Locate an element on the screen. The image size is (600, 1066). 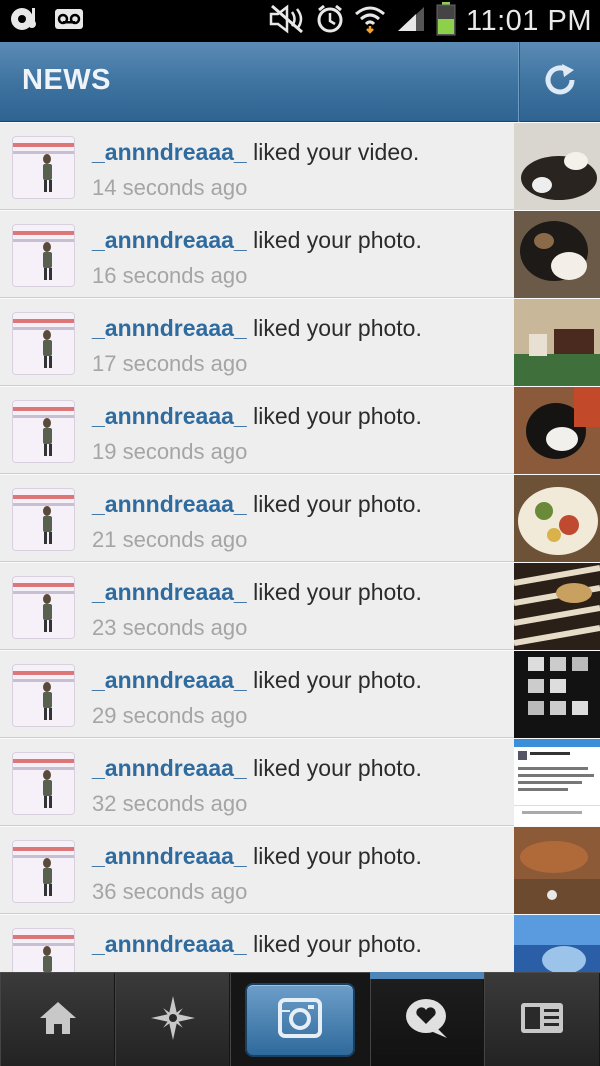
timestamp: 23 seconds ago is located at coordinates (170, 627).